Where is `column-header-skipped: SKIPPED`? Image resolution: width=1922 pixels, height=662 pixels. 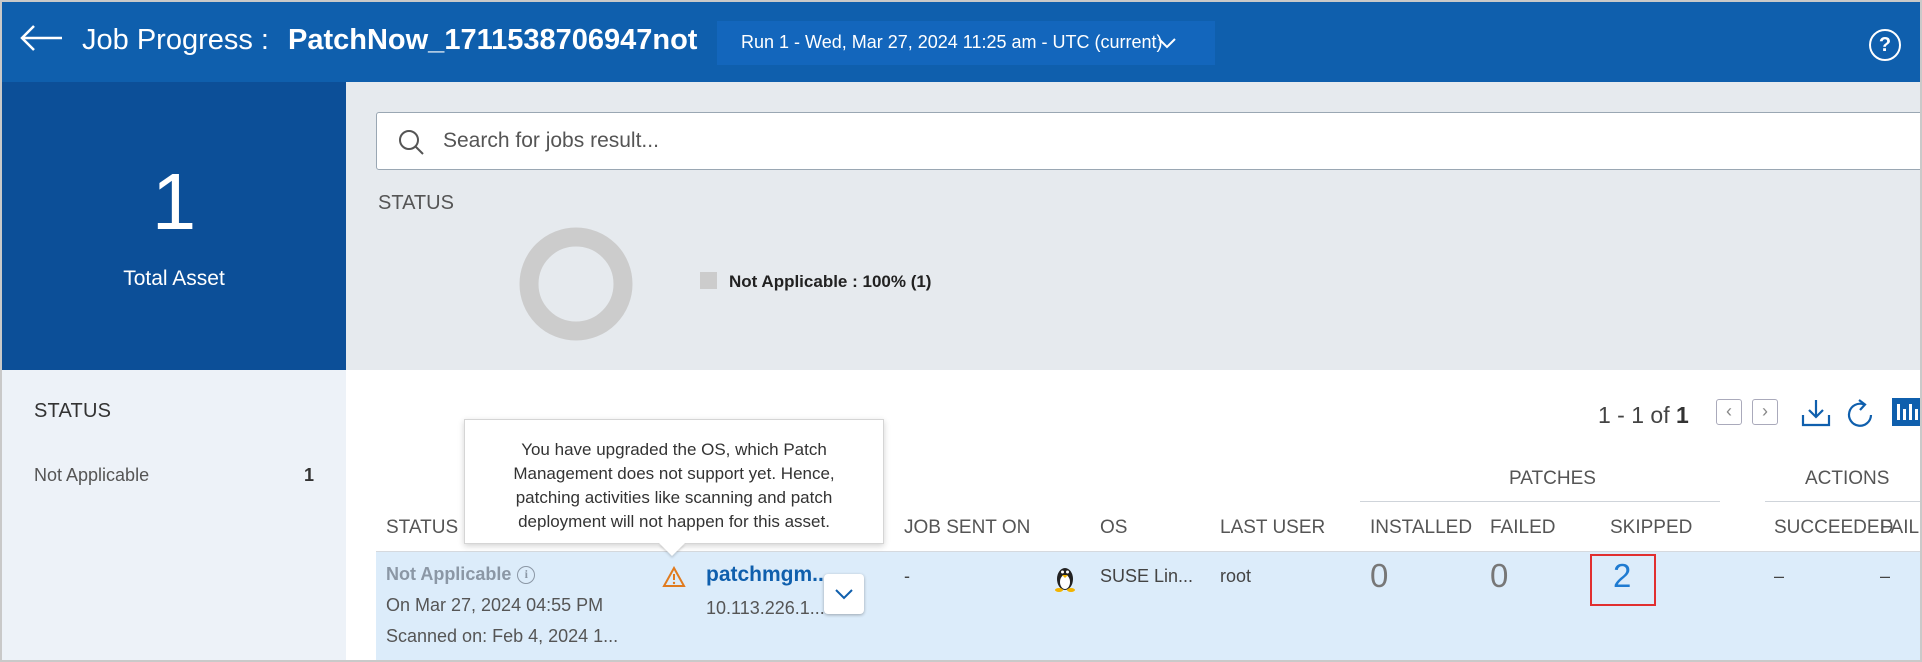 column-header-skipped: SKIPPED is located at coordinates (1651, 528).